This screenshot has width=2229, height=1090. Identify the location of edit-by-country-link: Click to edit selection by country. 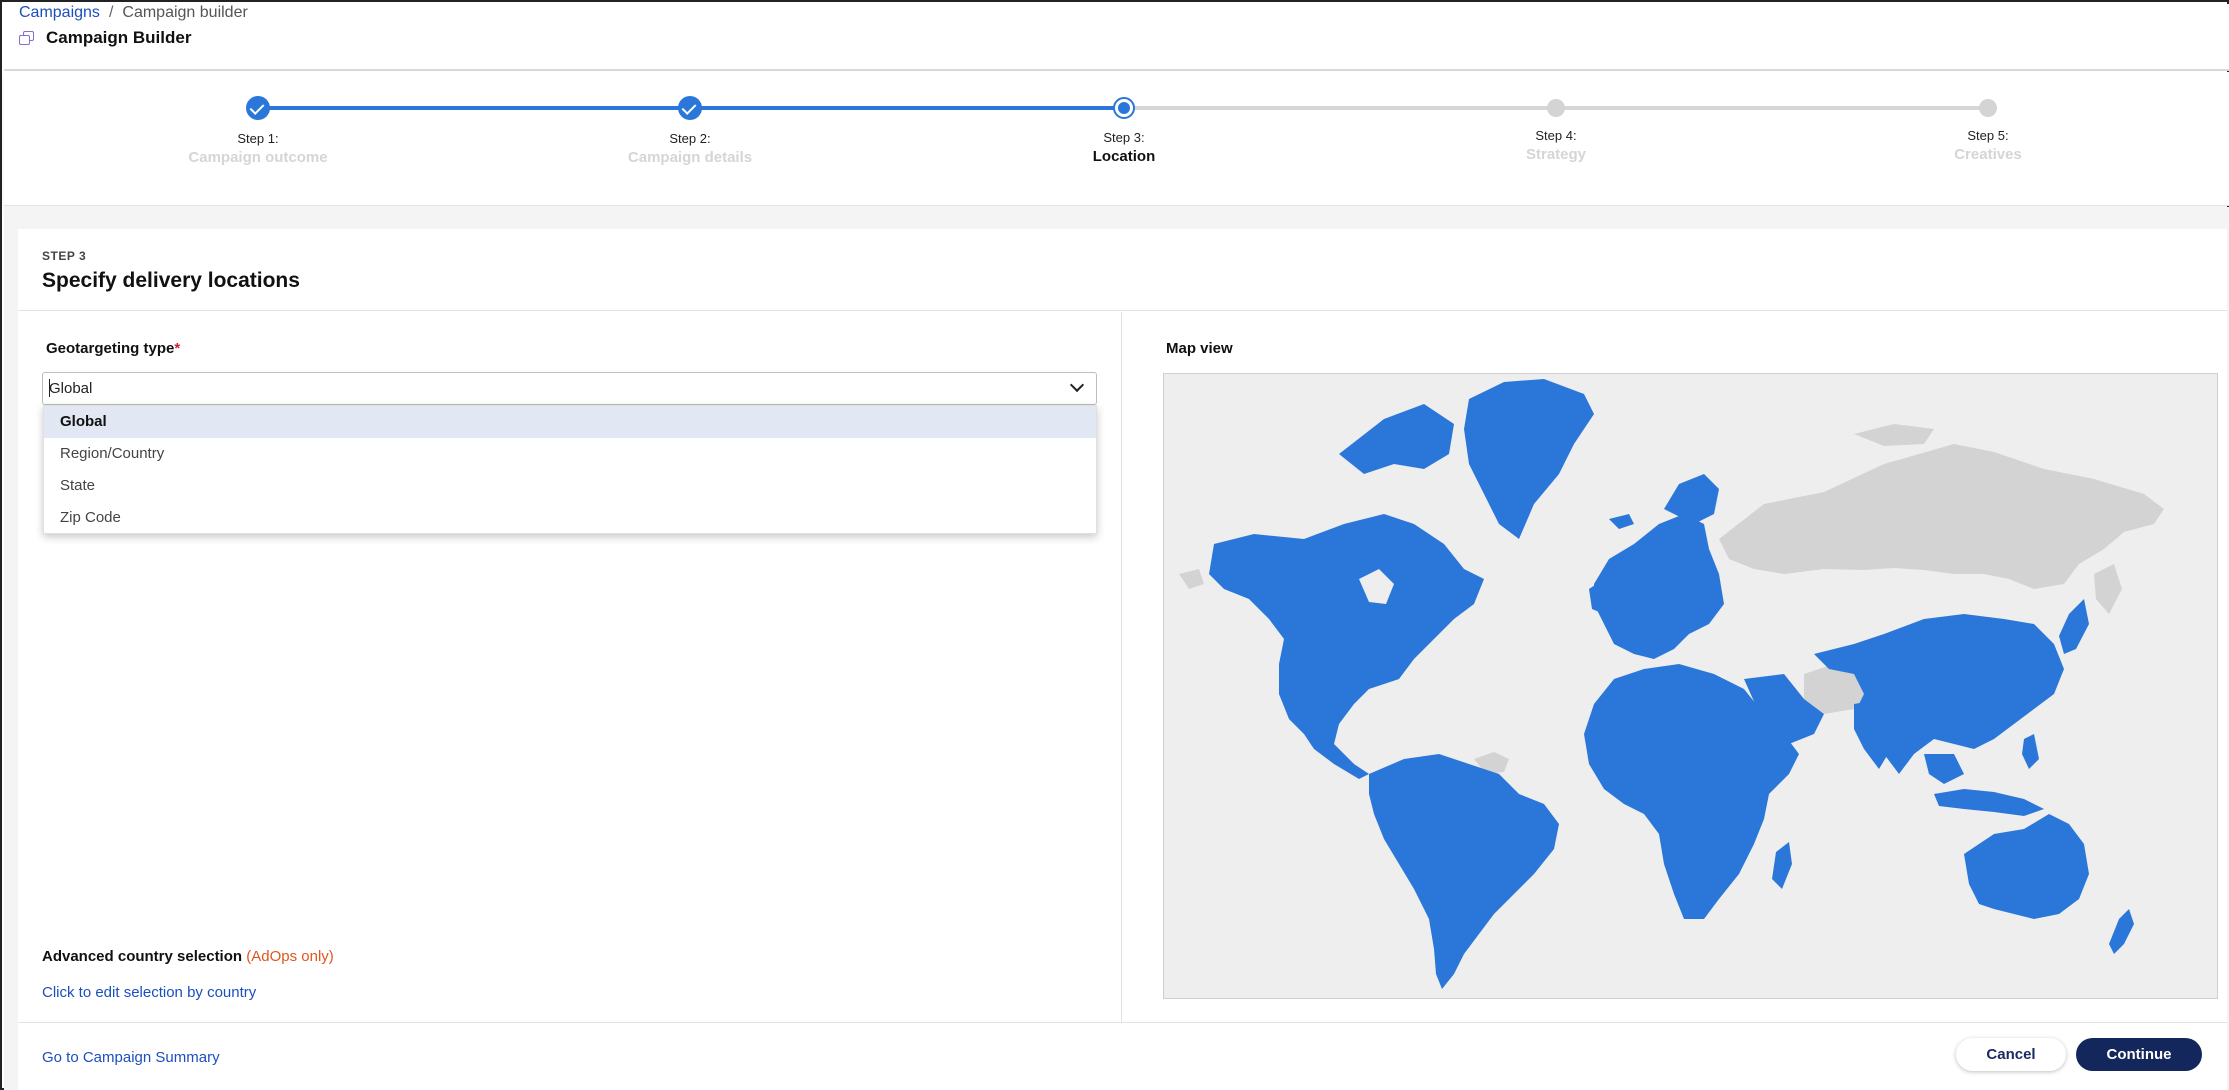
(149, 992).